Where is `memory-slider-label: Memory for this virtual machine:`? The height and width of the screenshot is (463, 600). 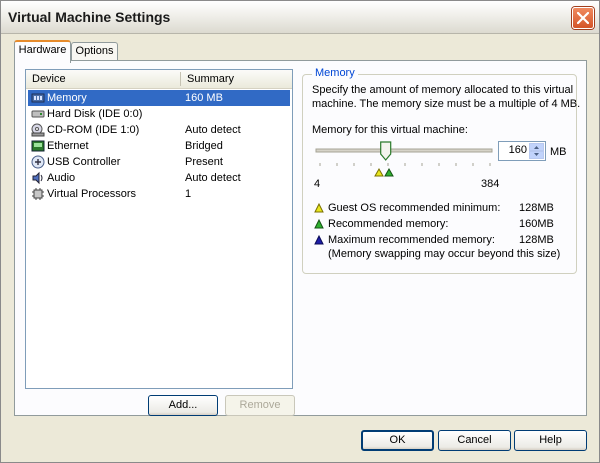 memory-slider-label: Memory for this virtual machine: is located at coordinates (390, 130).